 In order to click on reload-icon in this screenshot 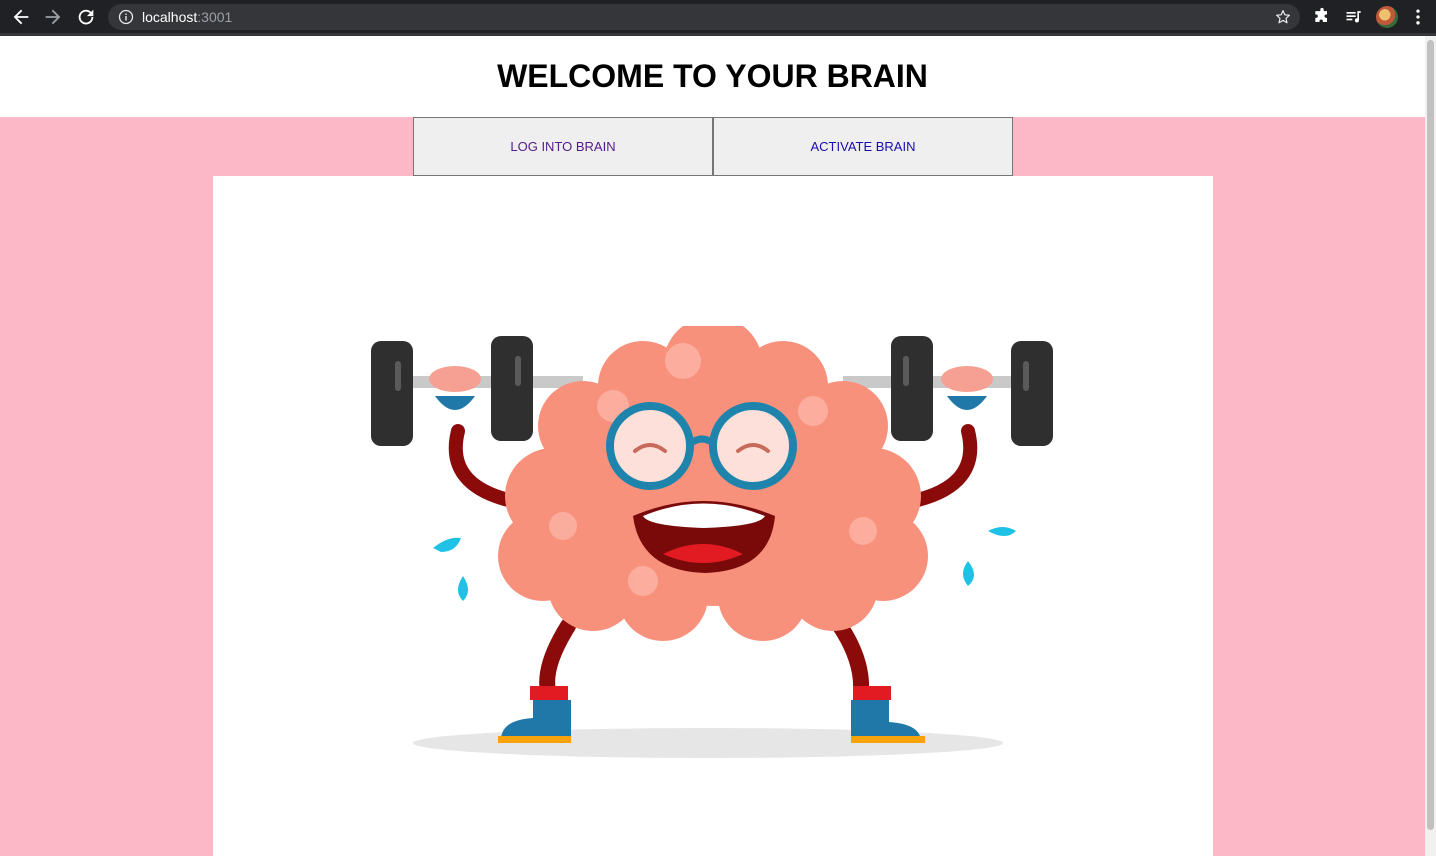, I will do `click(86, 17)`.